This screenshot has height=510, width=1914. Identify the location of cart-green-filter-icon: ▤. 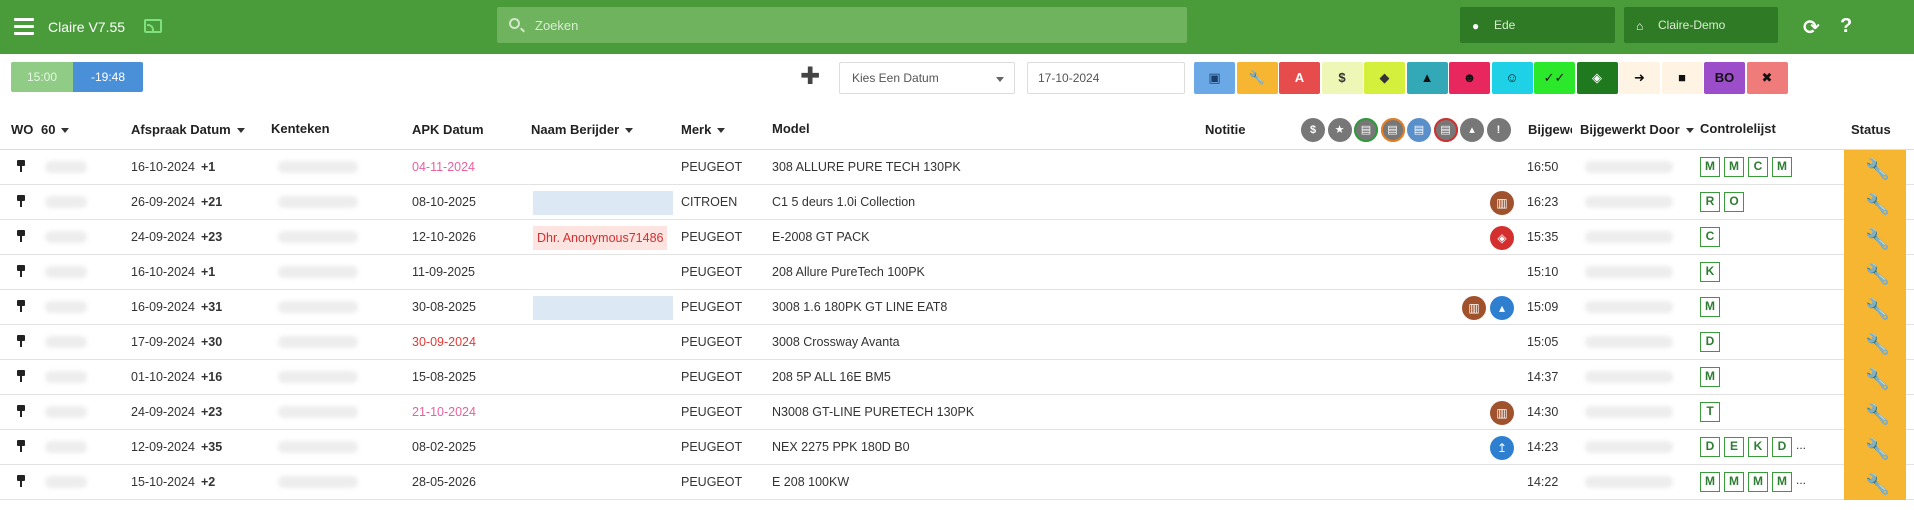
(1366, 130).